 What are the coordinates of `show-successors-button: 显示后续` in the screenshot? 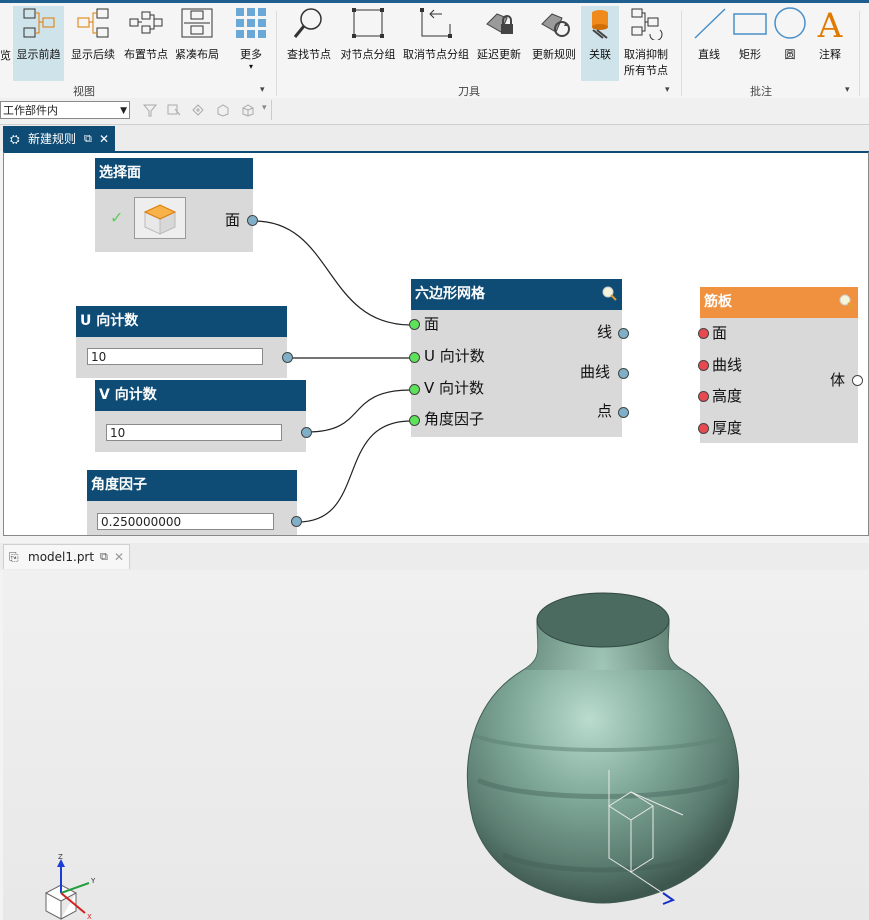 It's located at (93, 34).